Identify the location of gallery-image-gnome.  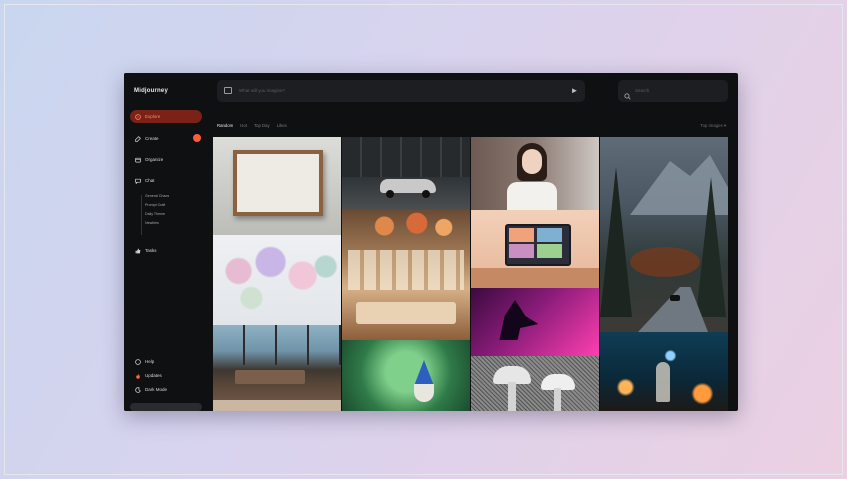
(406, 375).